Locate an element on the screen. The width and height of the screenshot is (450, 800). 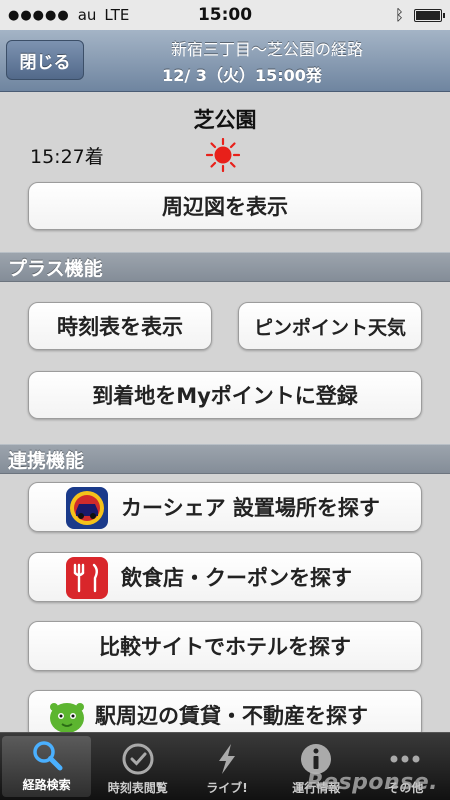
restaurant-coupon-button: 飲食店・クーポンを探す is located at coordinates (225, 577).